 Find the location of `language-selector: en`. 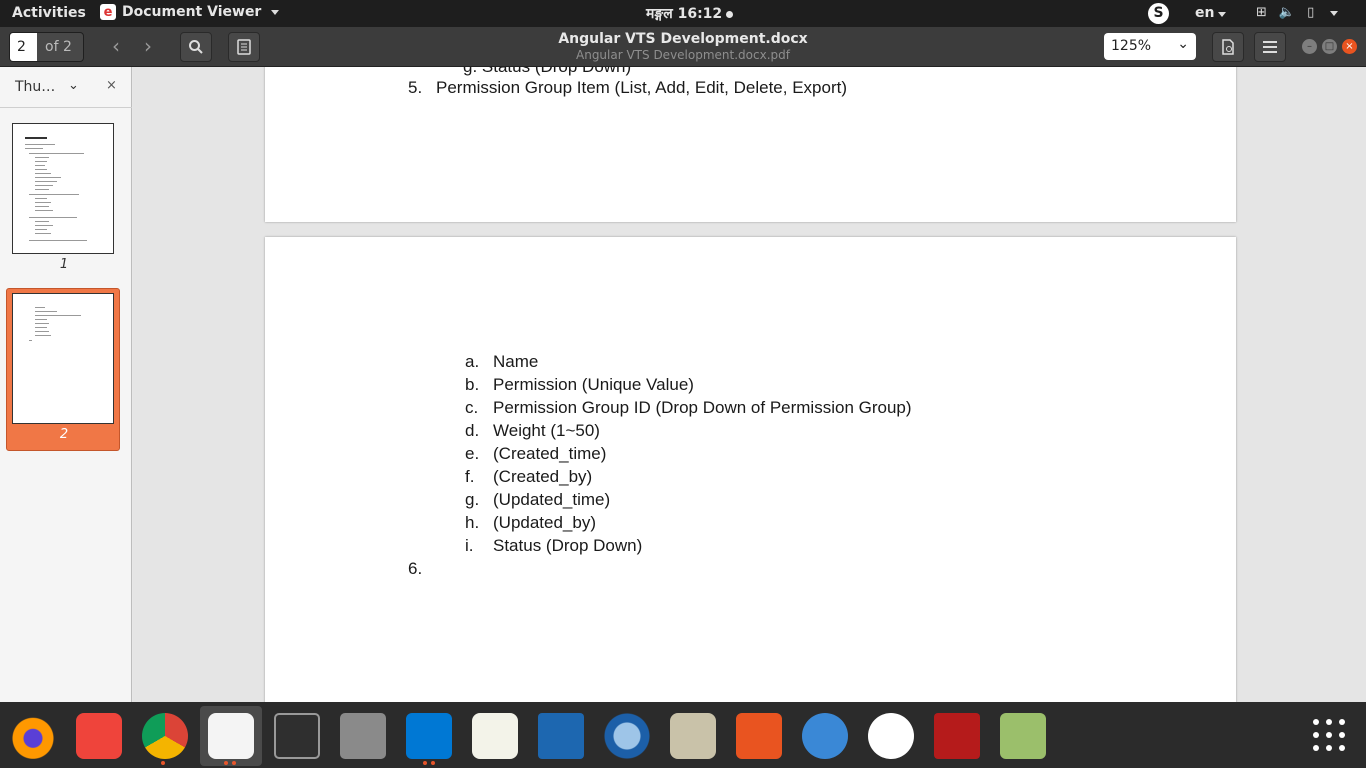

language-selector: en is located at coordinates (1211, 13).